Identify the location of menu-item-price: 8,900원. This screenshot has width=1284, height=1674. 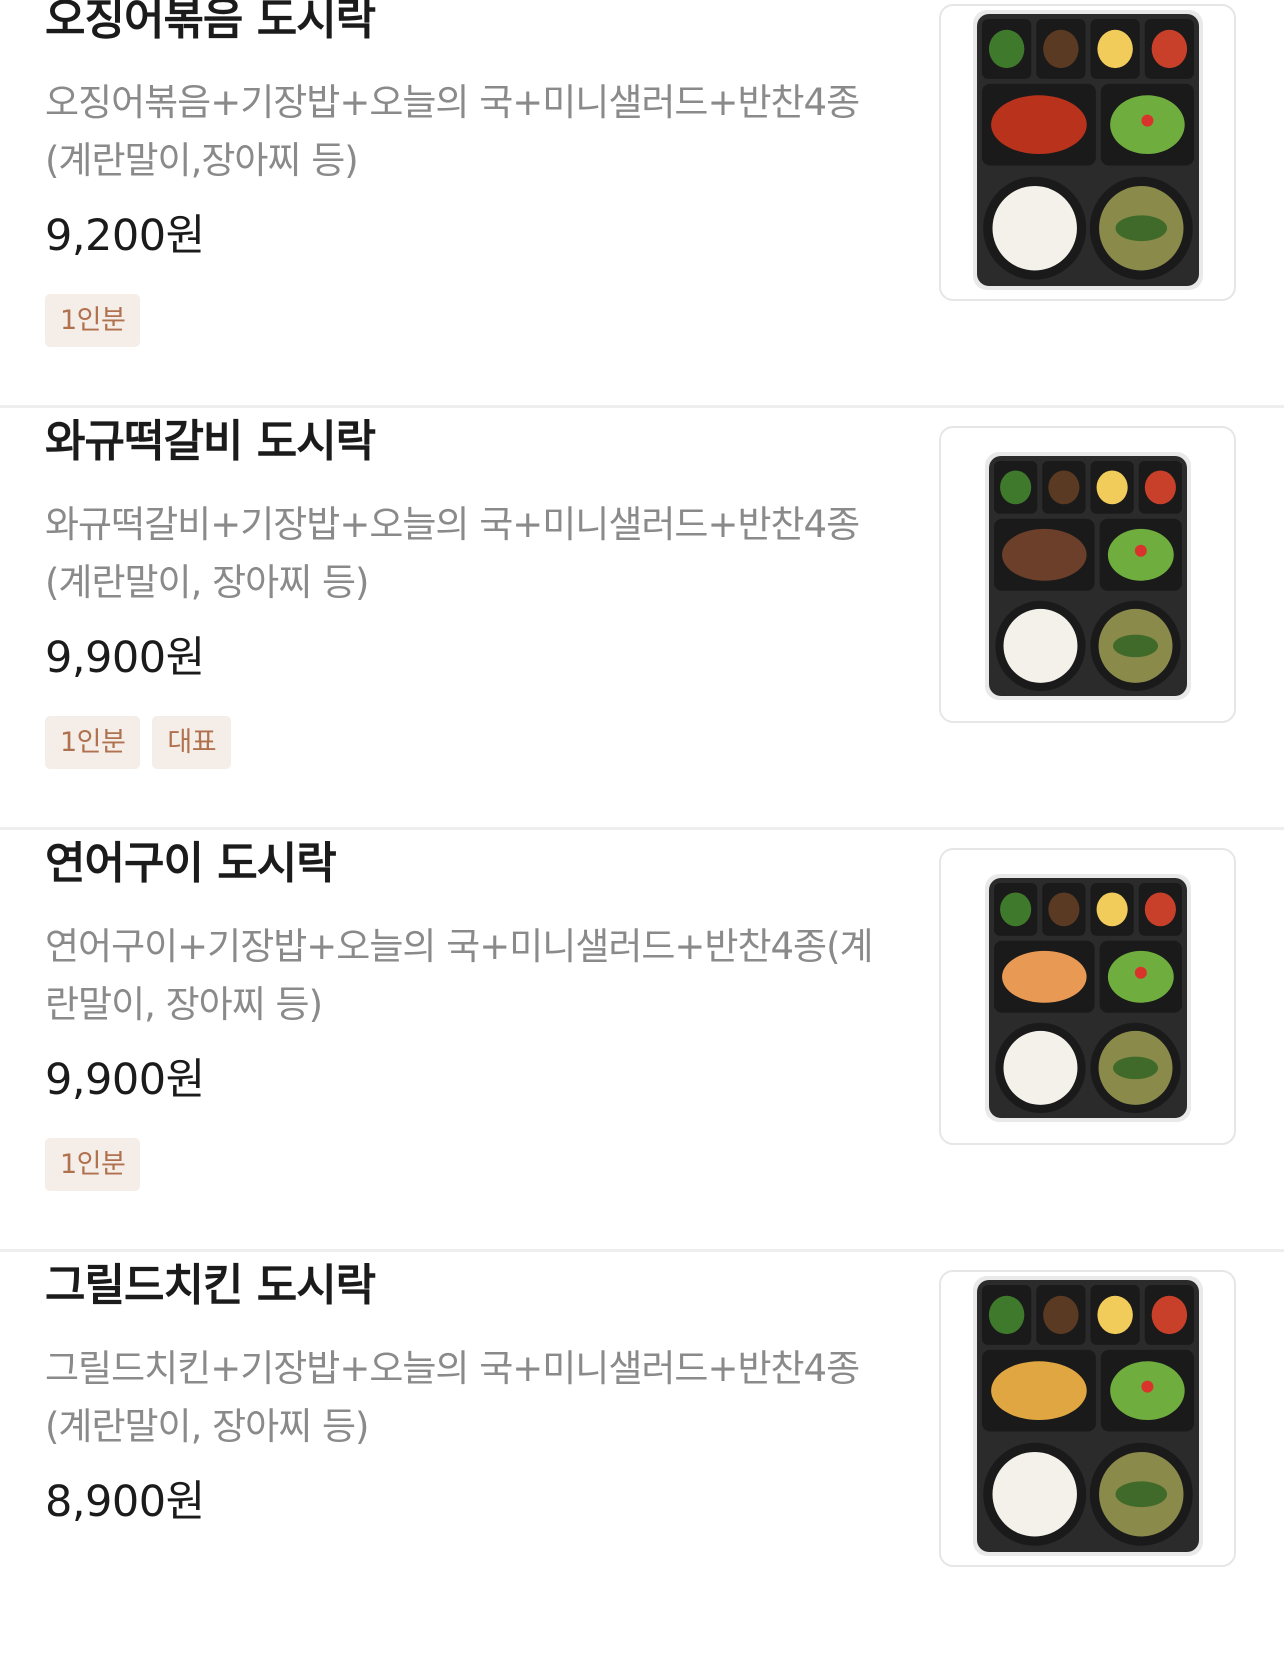
(125, 1502).